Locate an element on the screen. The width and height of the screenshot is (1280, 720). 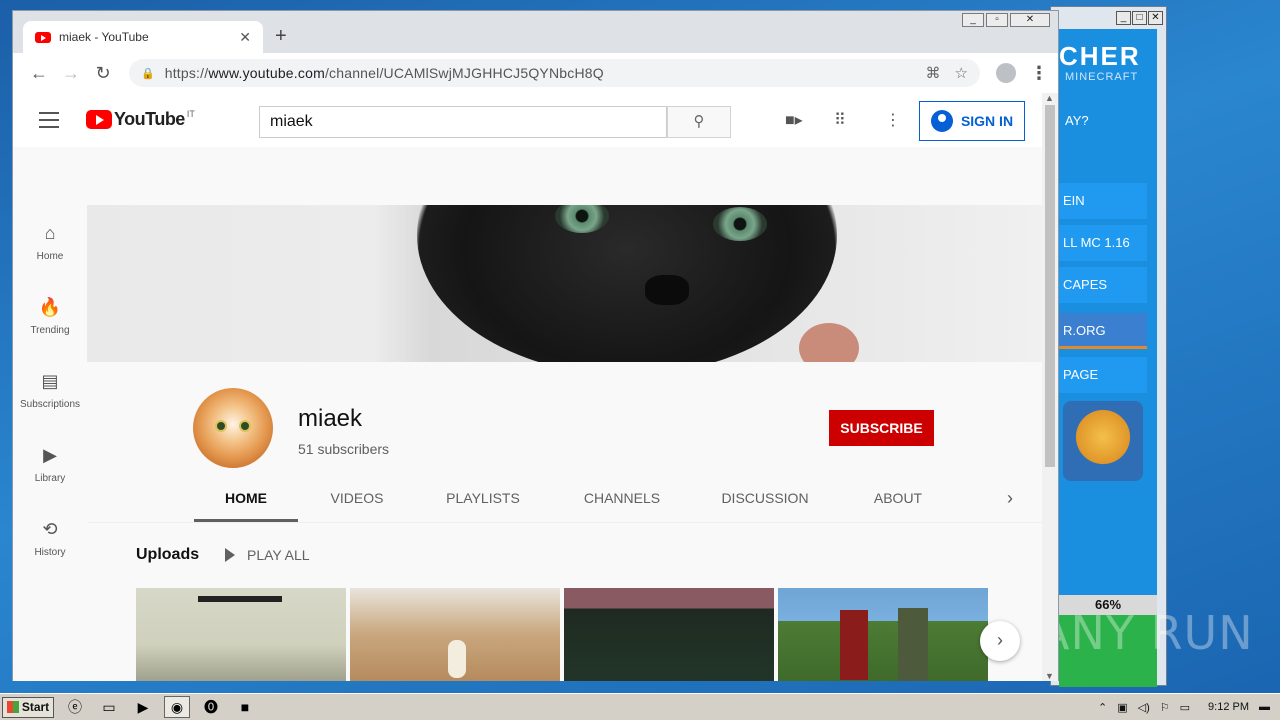
volume-icon: ◁) is located at coordinates (1144, 707).